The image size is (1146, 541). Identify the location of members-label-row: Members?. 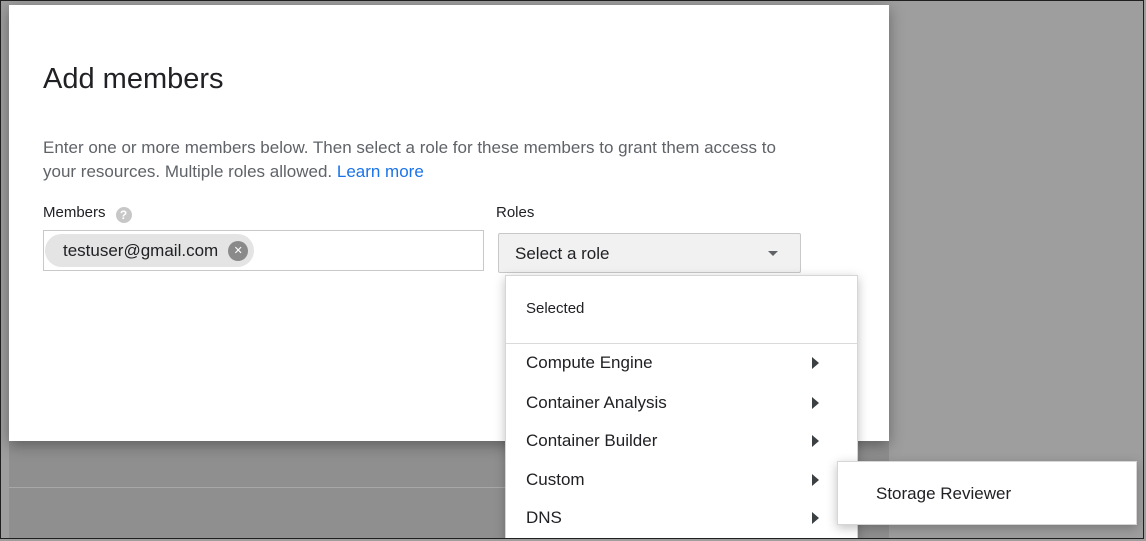
(87, 213).